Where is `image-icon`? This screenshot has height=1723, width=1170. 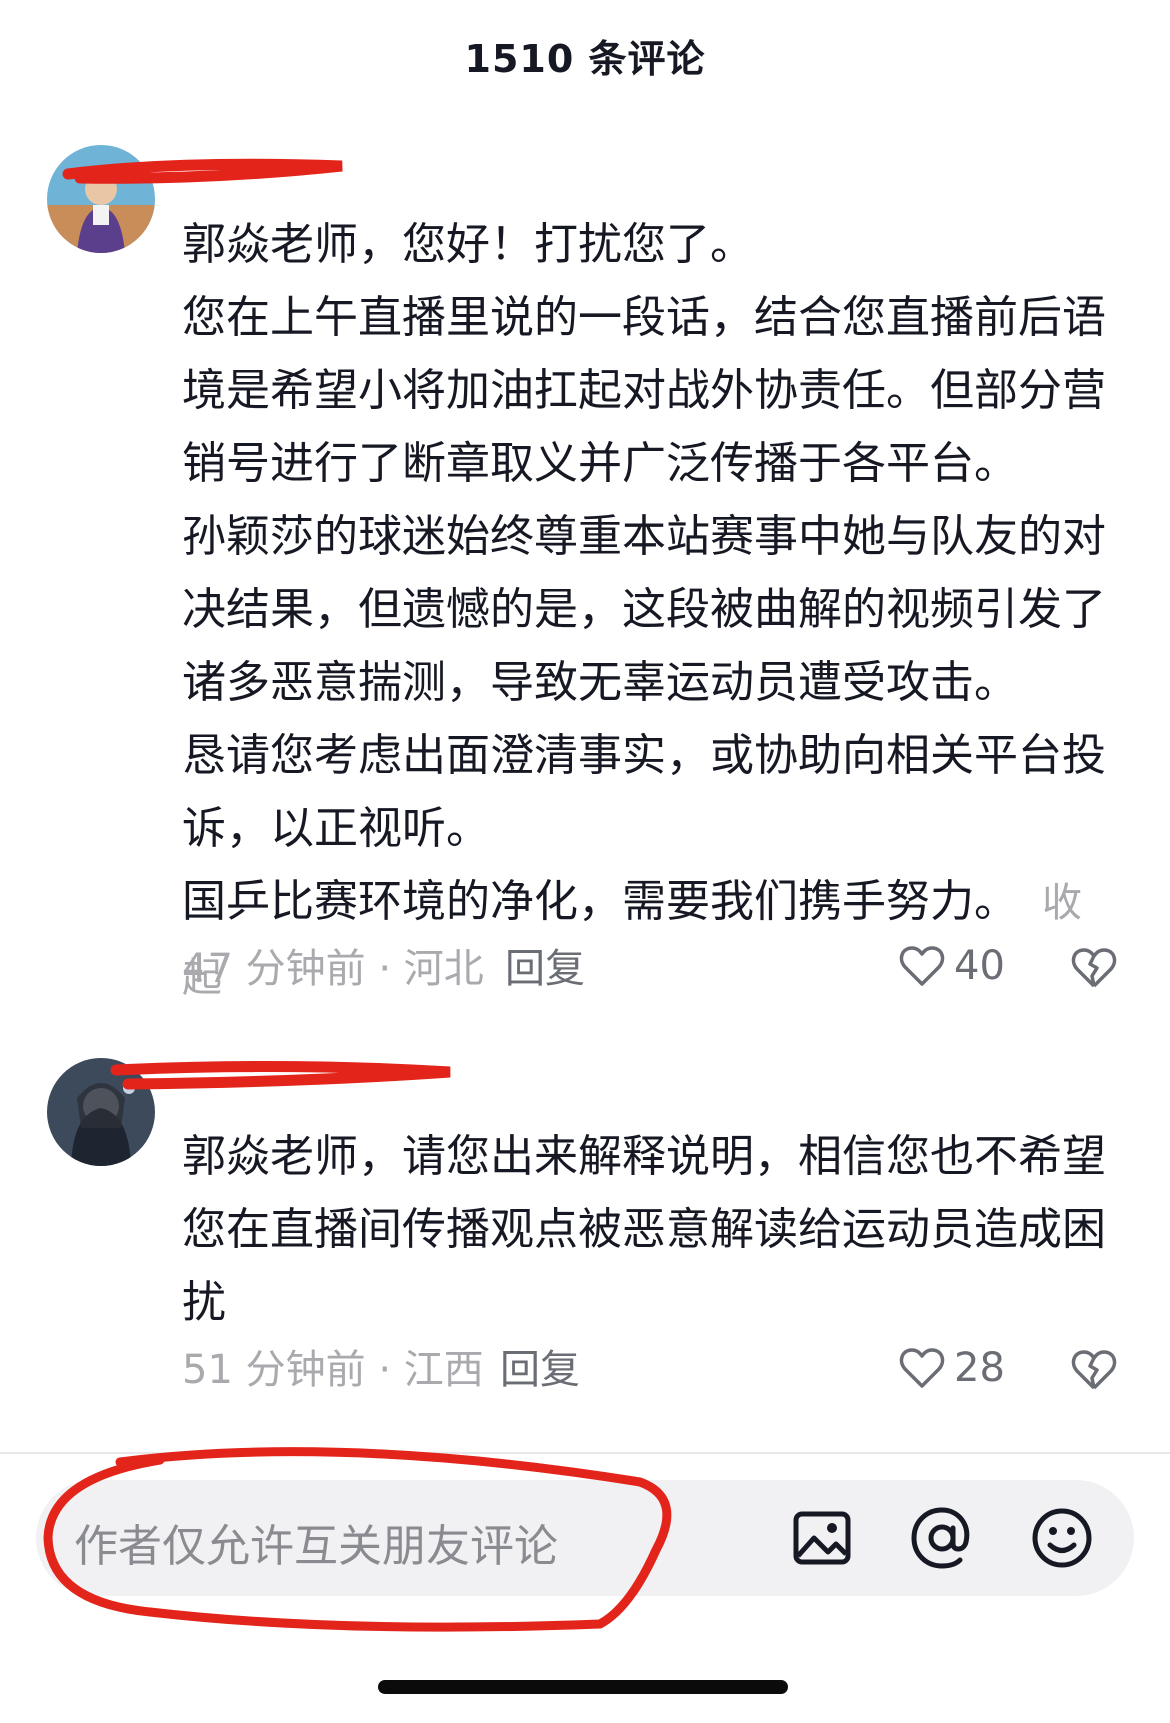 image-icon is located at coordinates (822, 1538).